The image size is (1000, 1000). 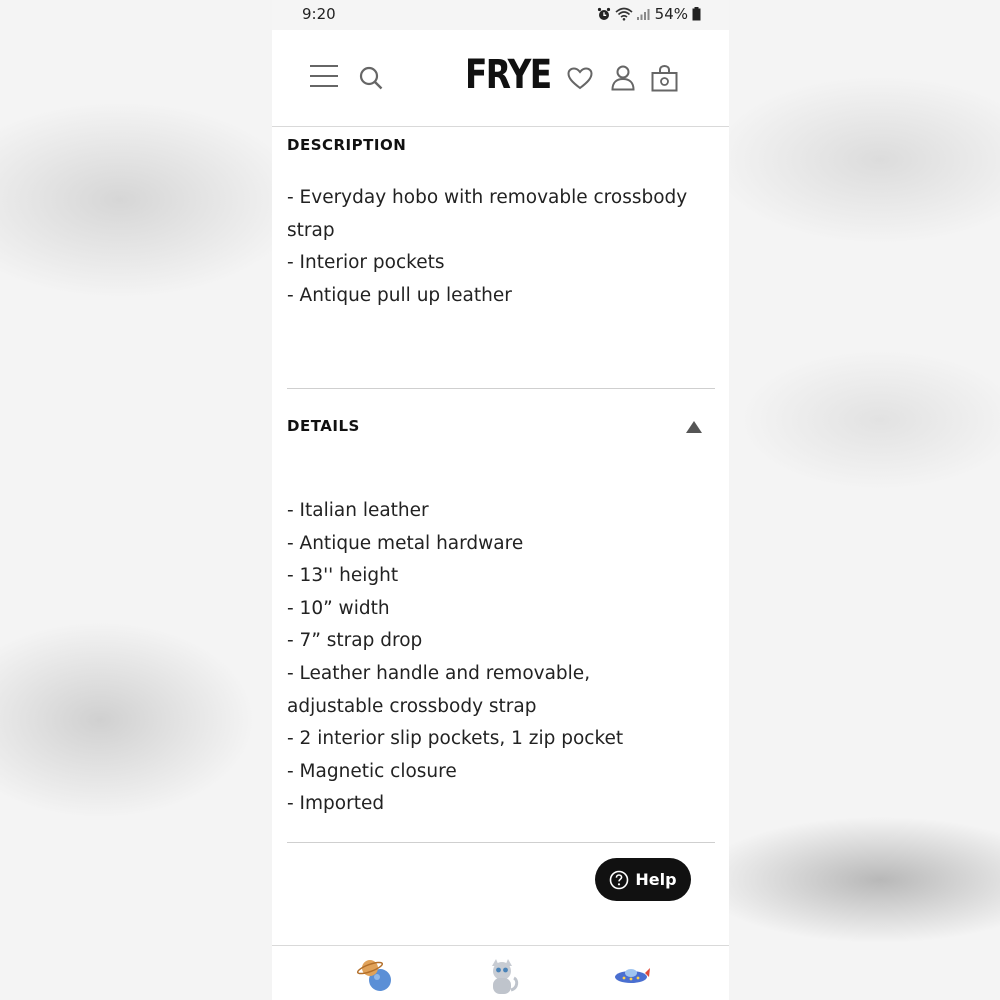 I want to click on details-line: - 7” strap drop, so click(x=355, y=641).